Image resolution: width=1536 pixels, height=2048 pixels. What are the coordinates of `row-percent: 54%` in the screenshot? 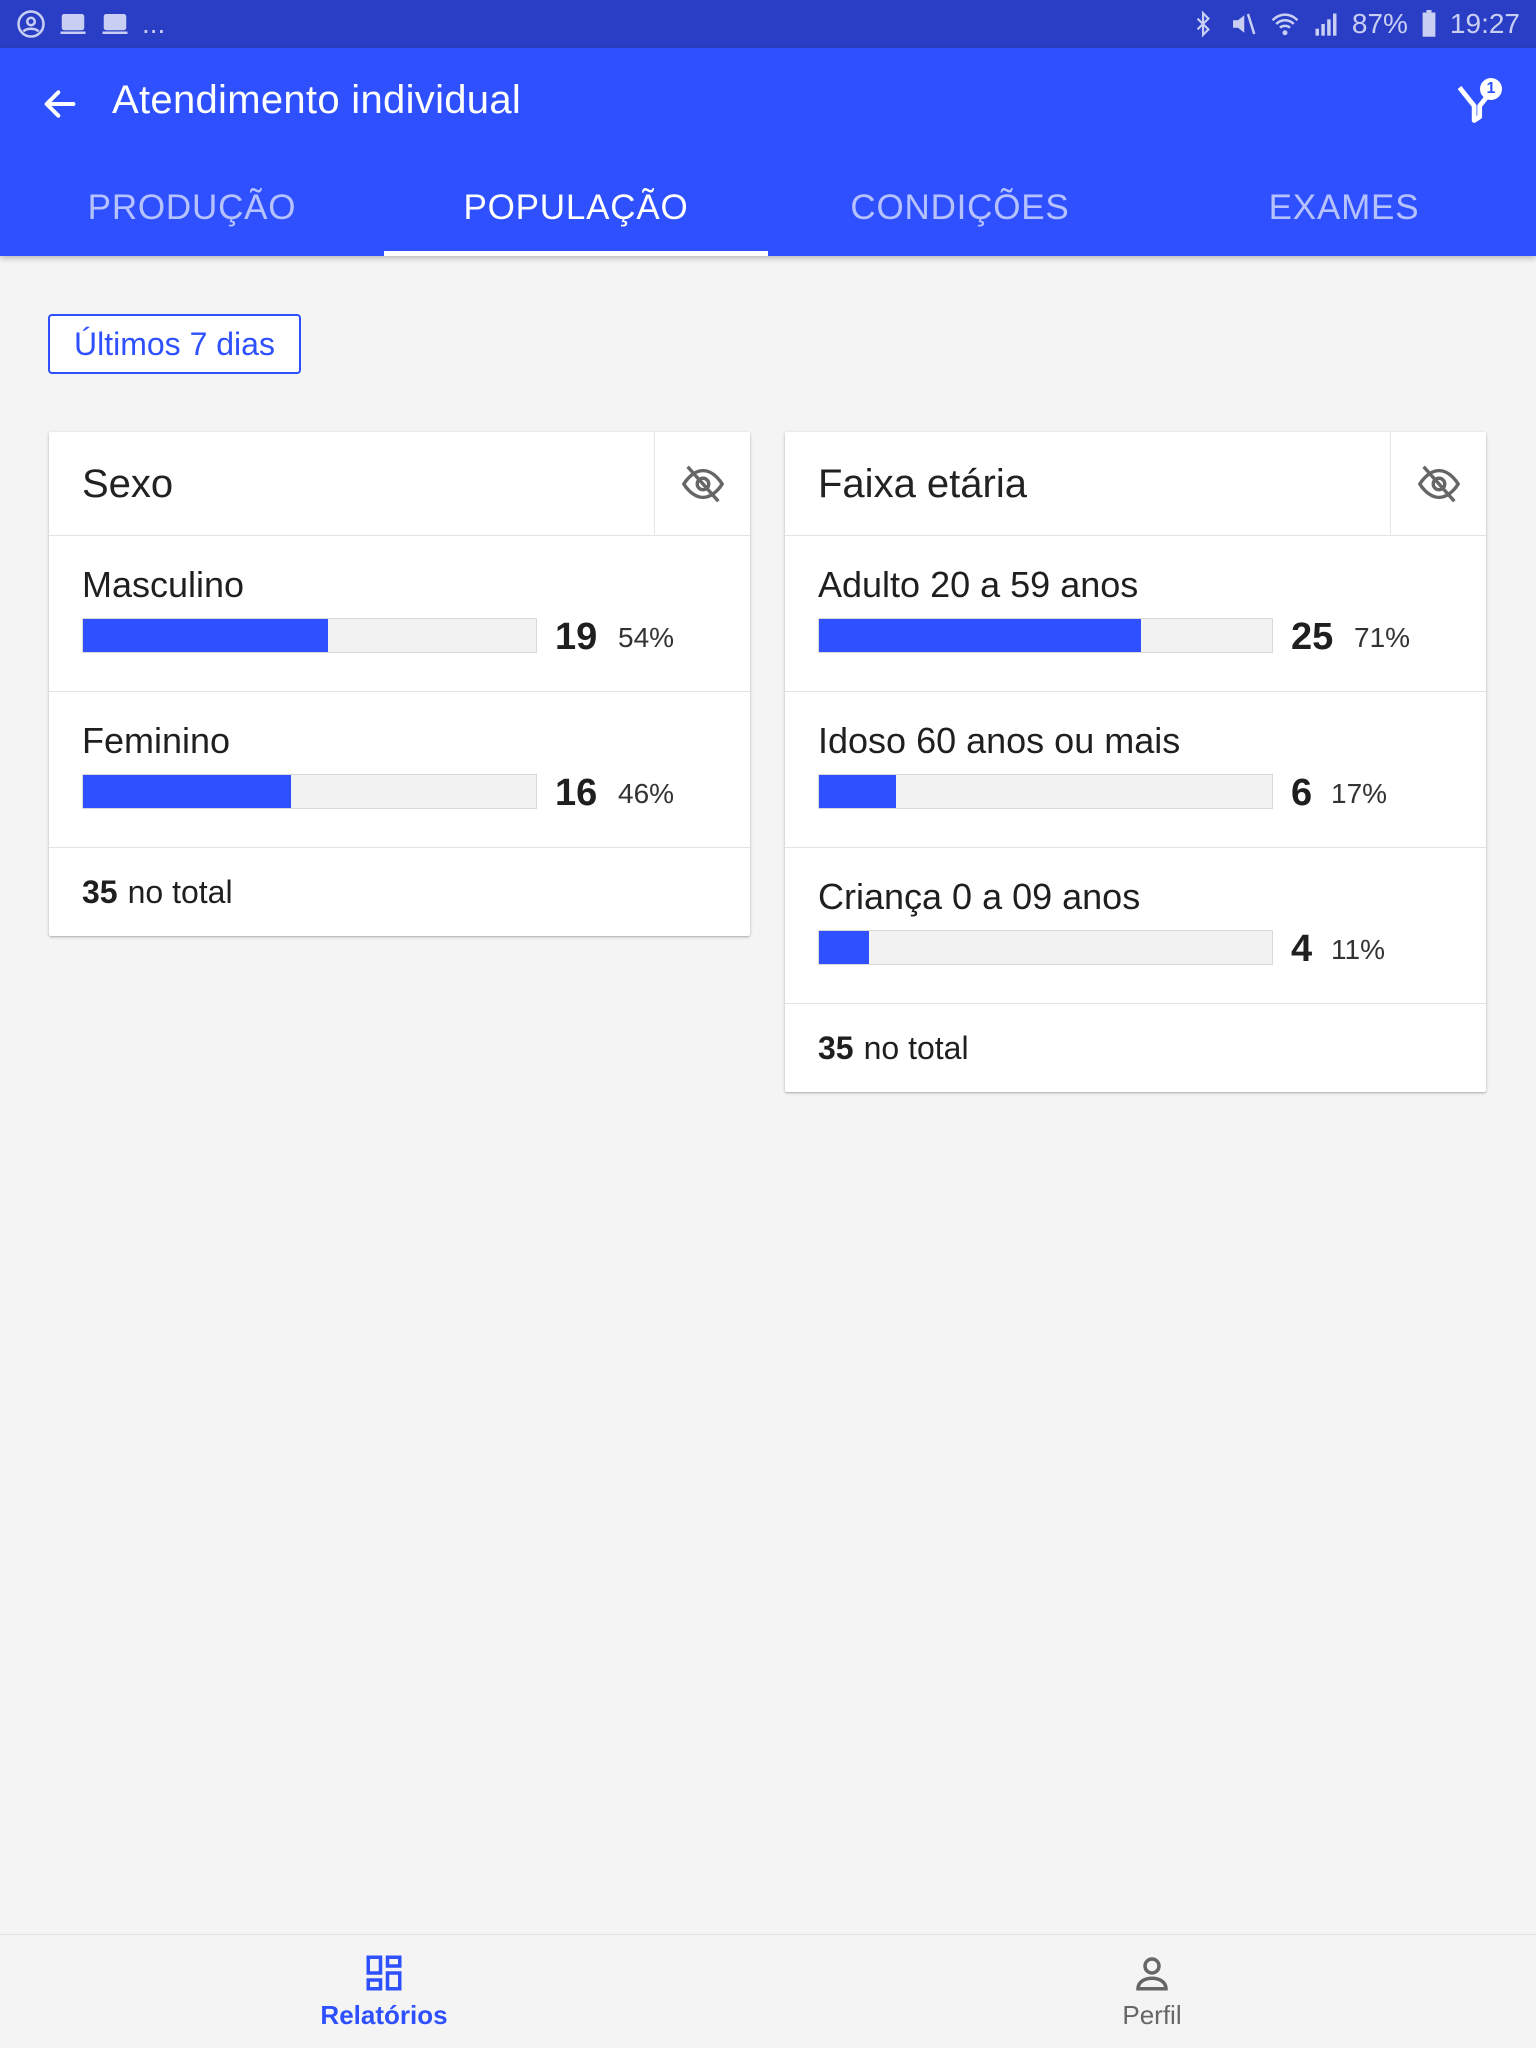 It's located at (646, 637).